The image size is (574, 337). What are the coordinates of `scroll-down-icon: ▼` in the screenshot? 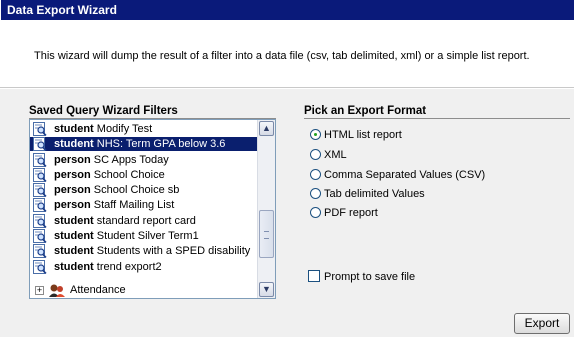 It's located at (266, 289).